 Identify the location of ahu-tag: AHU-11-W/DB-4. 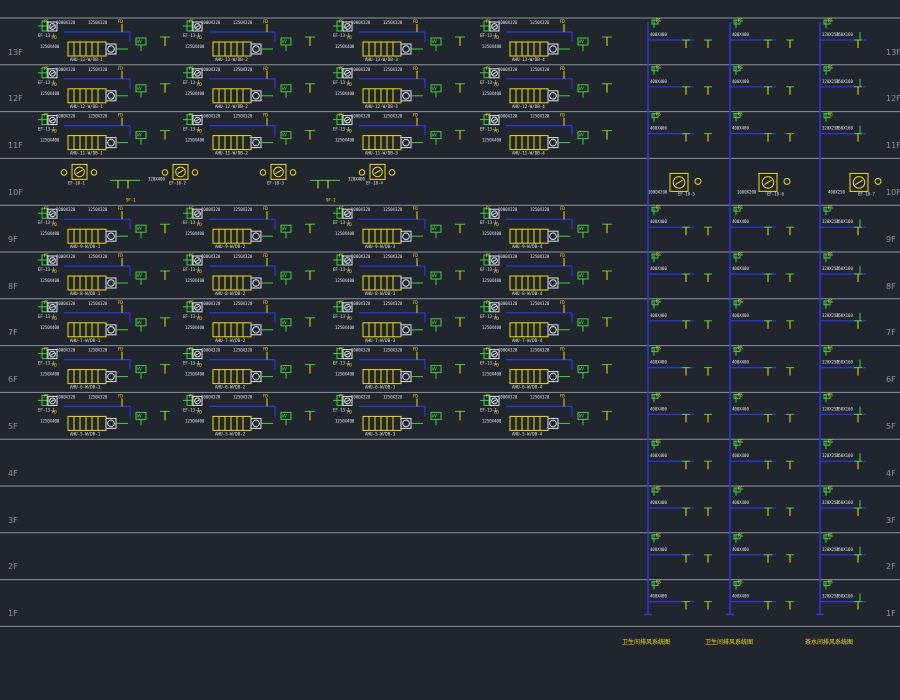
(528, 153).